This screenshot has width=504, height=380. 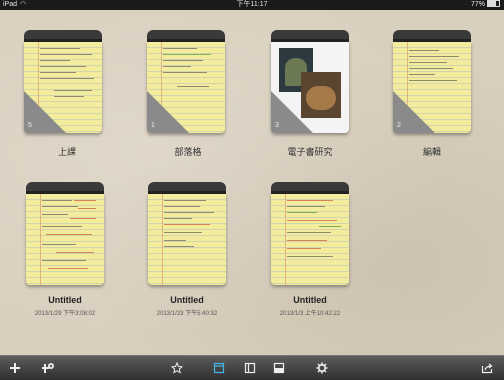 What do you see at coordinates (187, 314) in the screenshot?
I see `note-date: 2013/1/23 下午5:40:32` at bounding box center [187, 314].